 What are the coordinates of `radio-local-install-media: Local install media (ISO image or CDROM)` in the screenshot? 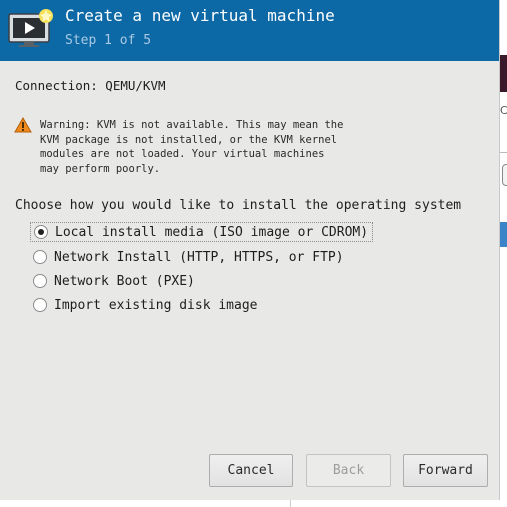 It's located at (202, 232).